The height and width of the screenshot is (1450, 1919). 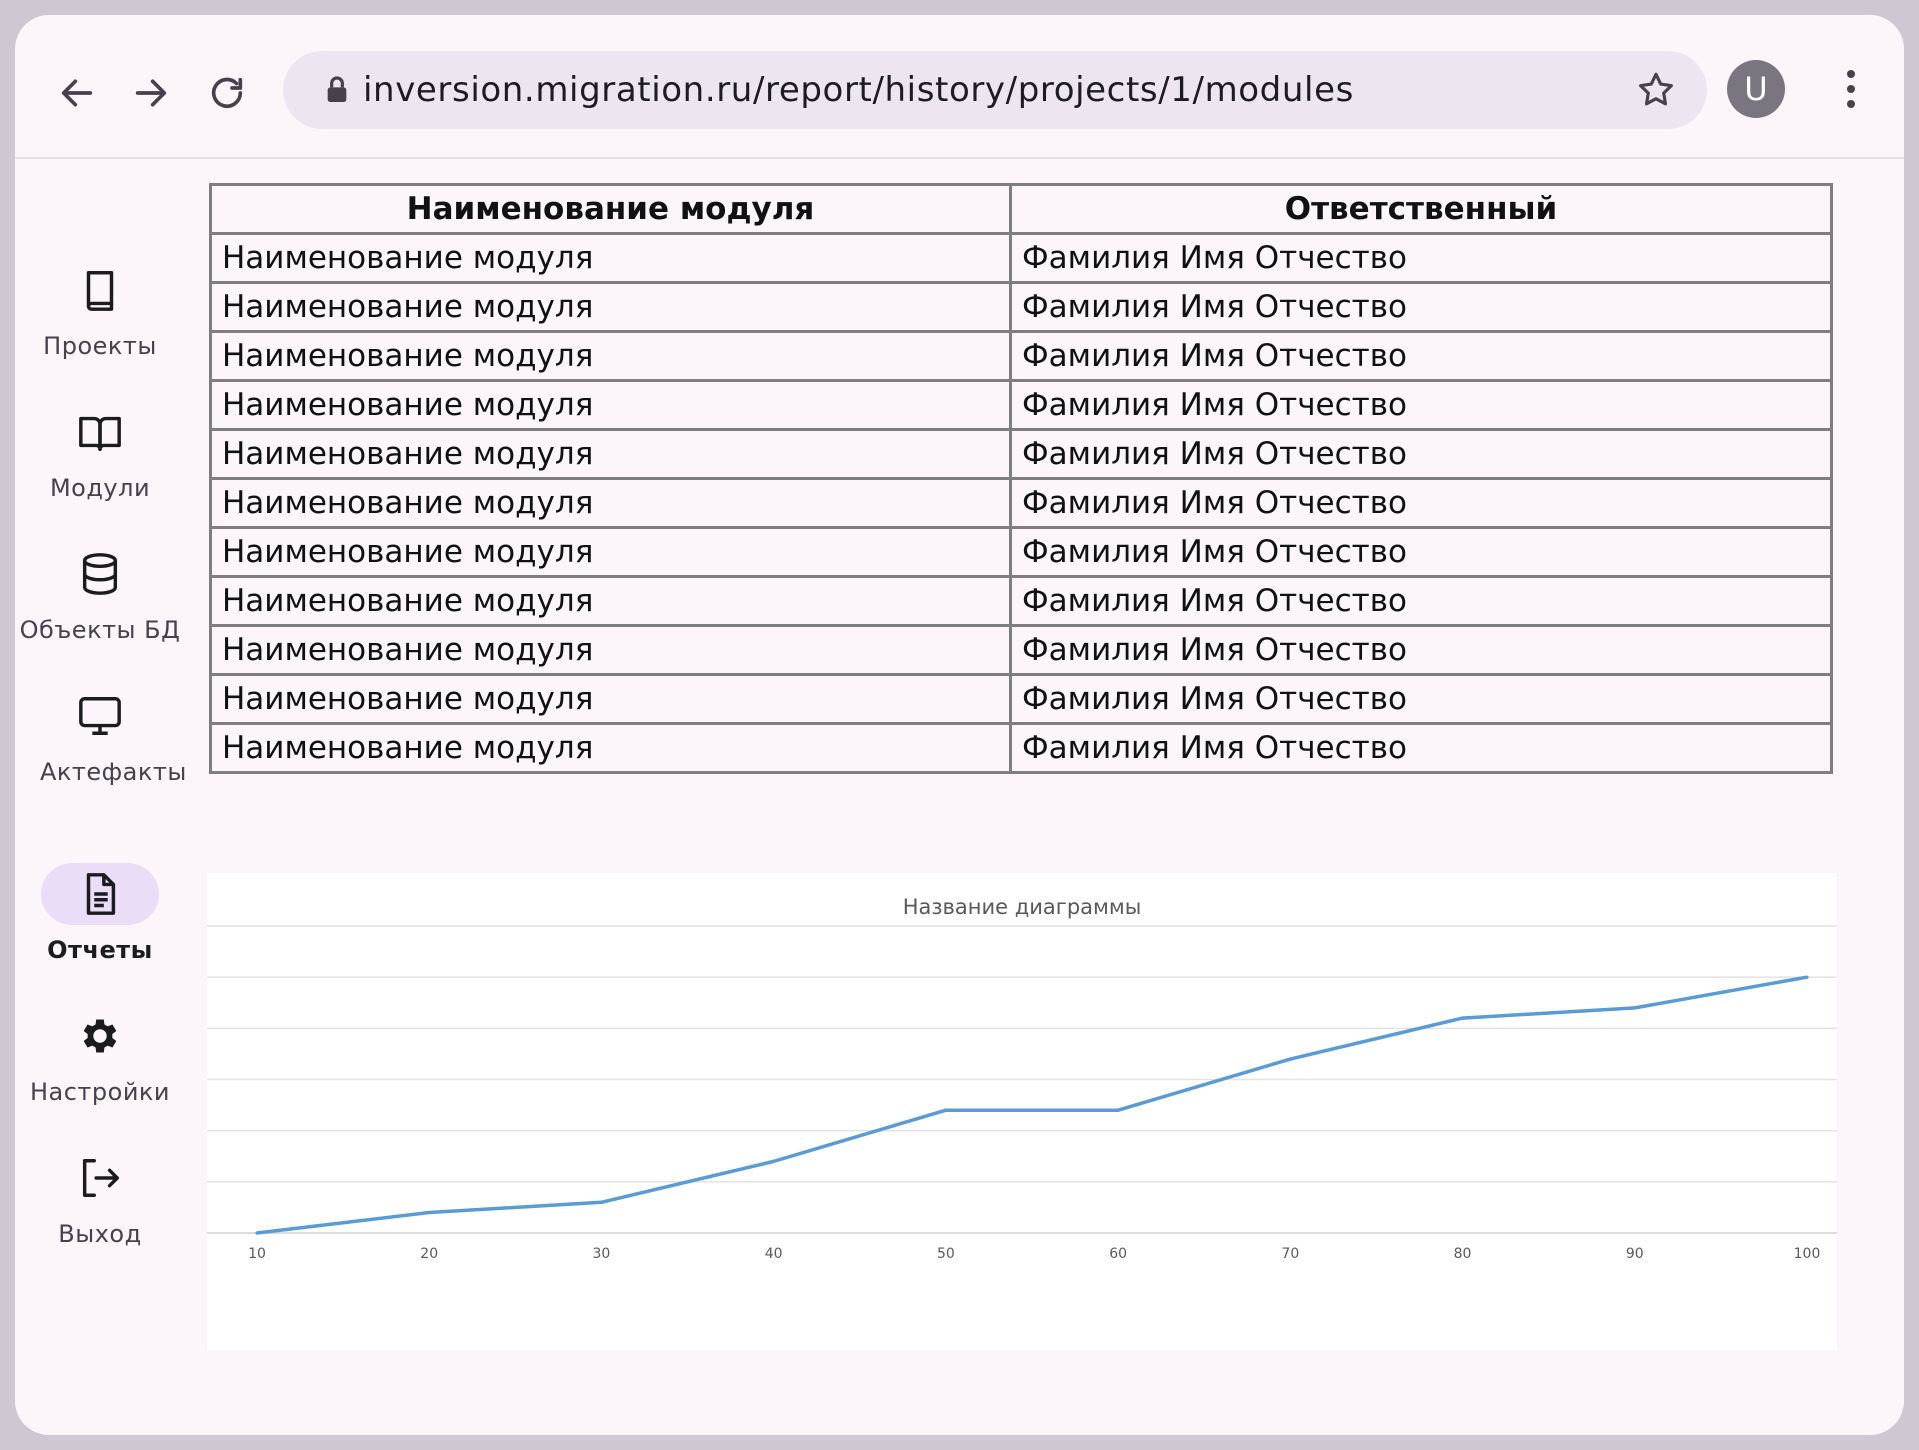 I want to click on sidebar-item-logout: Выход, so click(x=100, y=1199).